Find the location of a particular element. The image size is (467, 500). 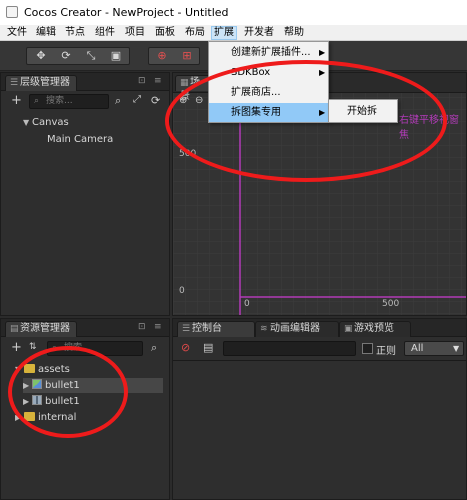

assets-tab-label: 资源管理器 is located at coordinates (45, 328).